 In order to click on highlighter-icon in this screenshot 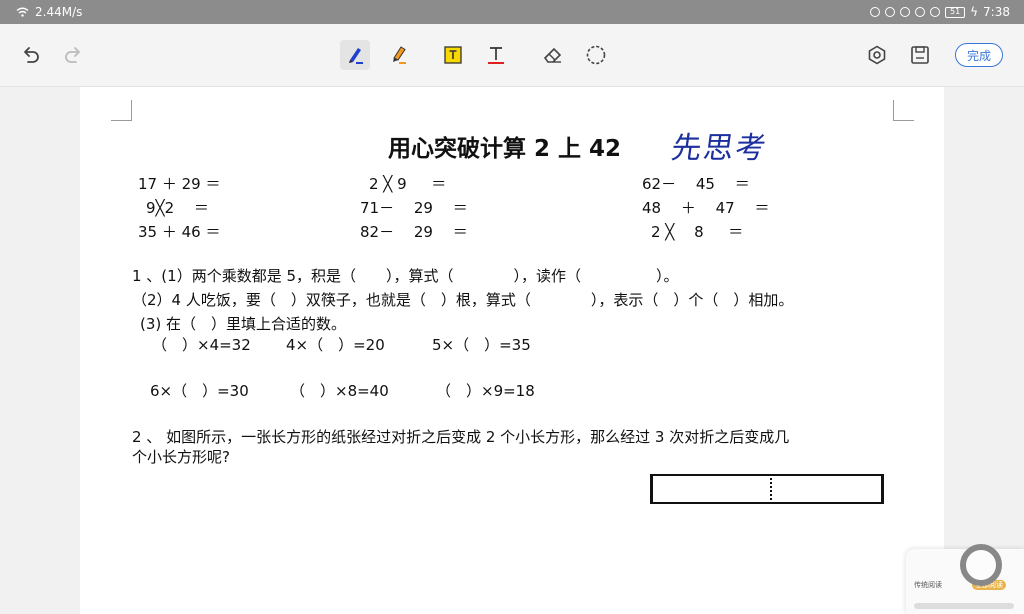, I will do `click(399, 55)`.